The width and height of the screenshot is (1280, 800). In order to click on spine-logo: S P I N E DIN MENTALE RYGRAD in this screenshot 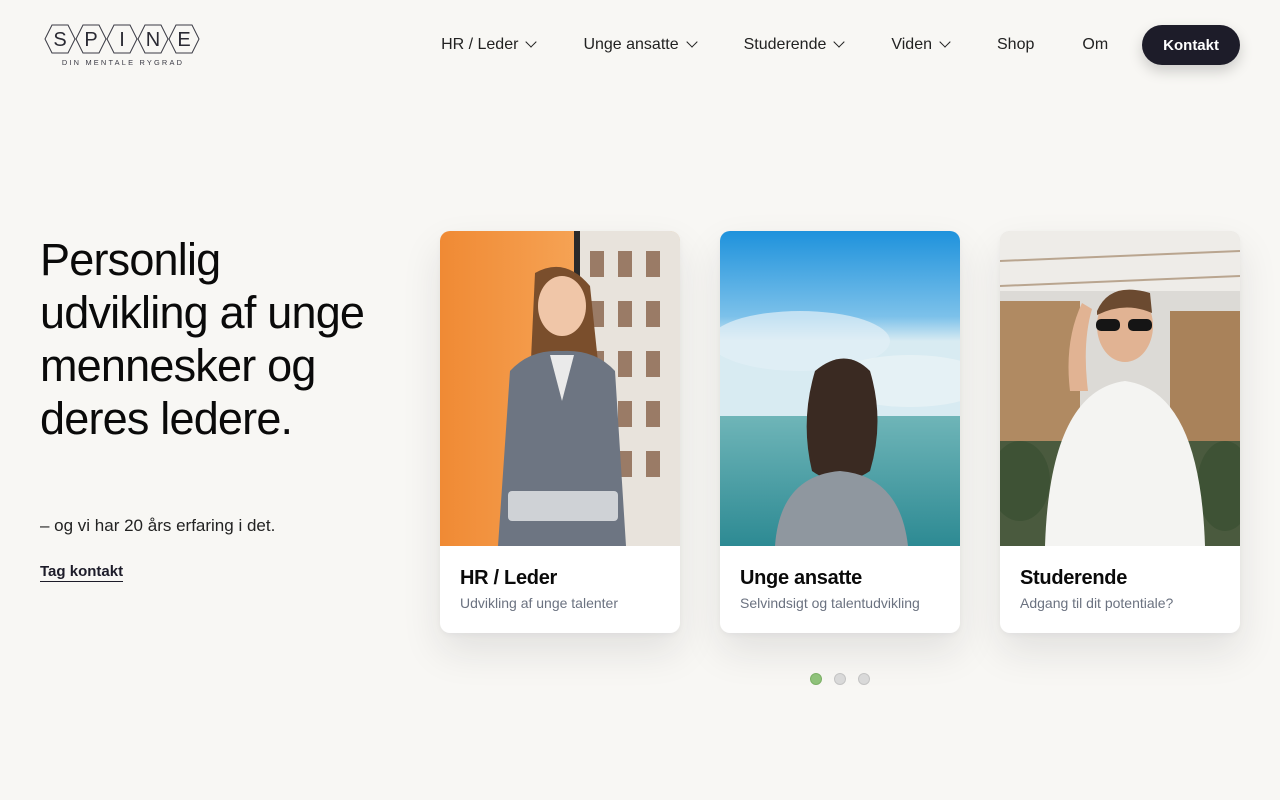, I will do `click(124, 45)`.